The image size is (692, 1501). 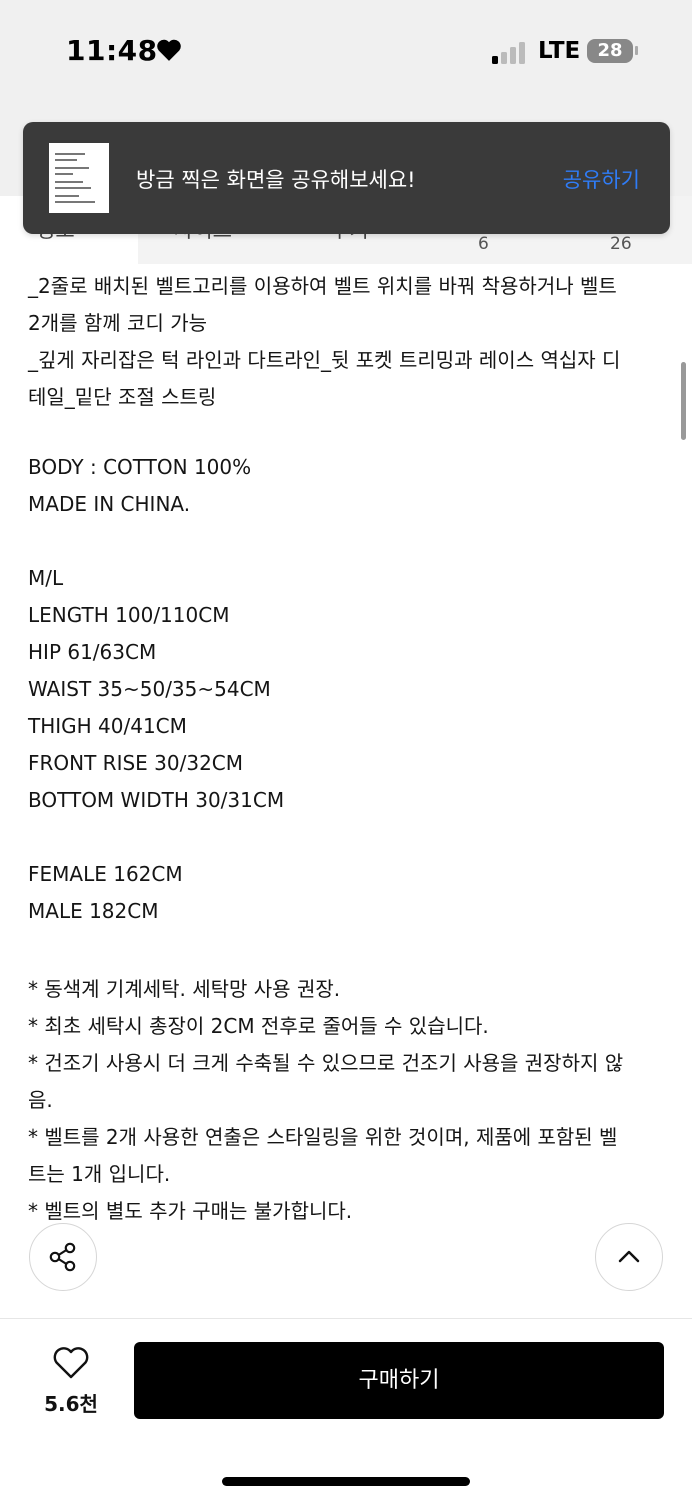 I want to click on buy-button: 구매하기, so click(x=399, y=1380).